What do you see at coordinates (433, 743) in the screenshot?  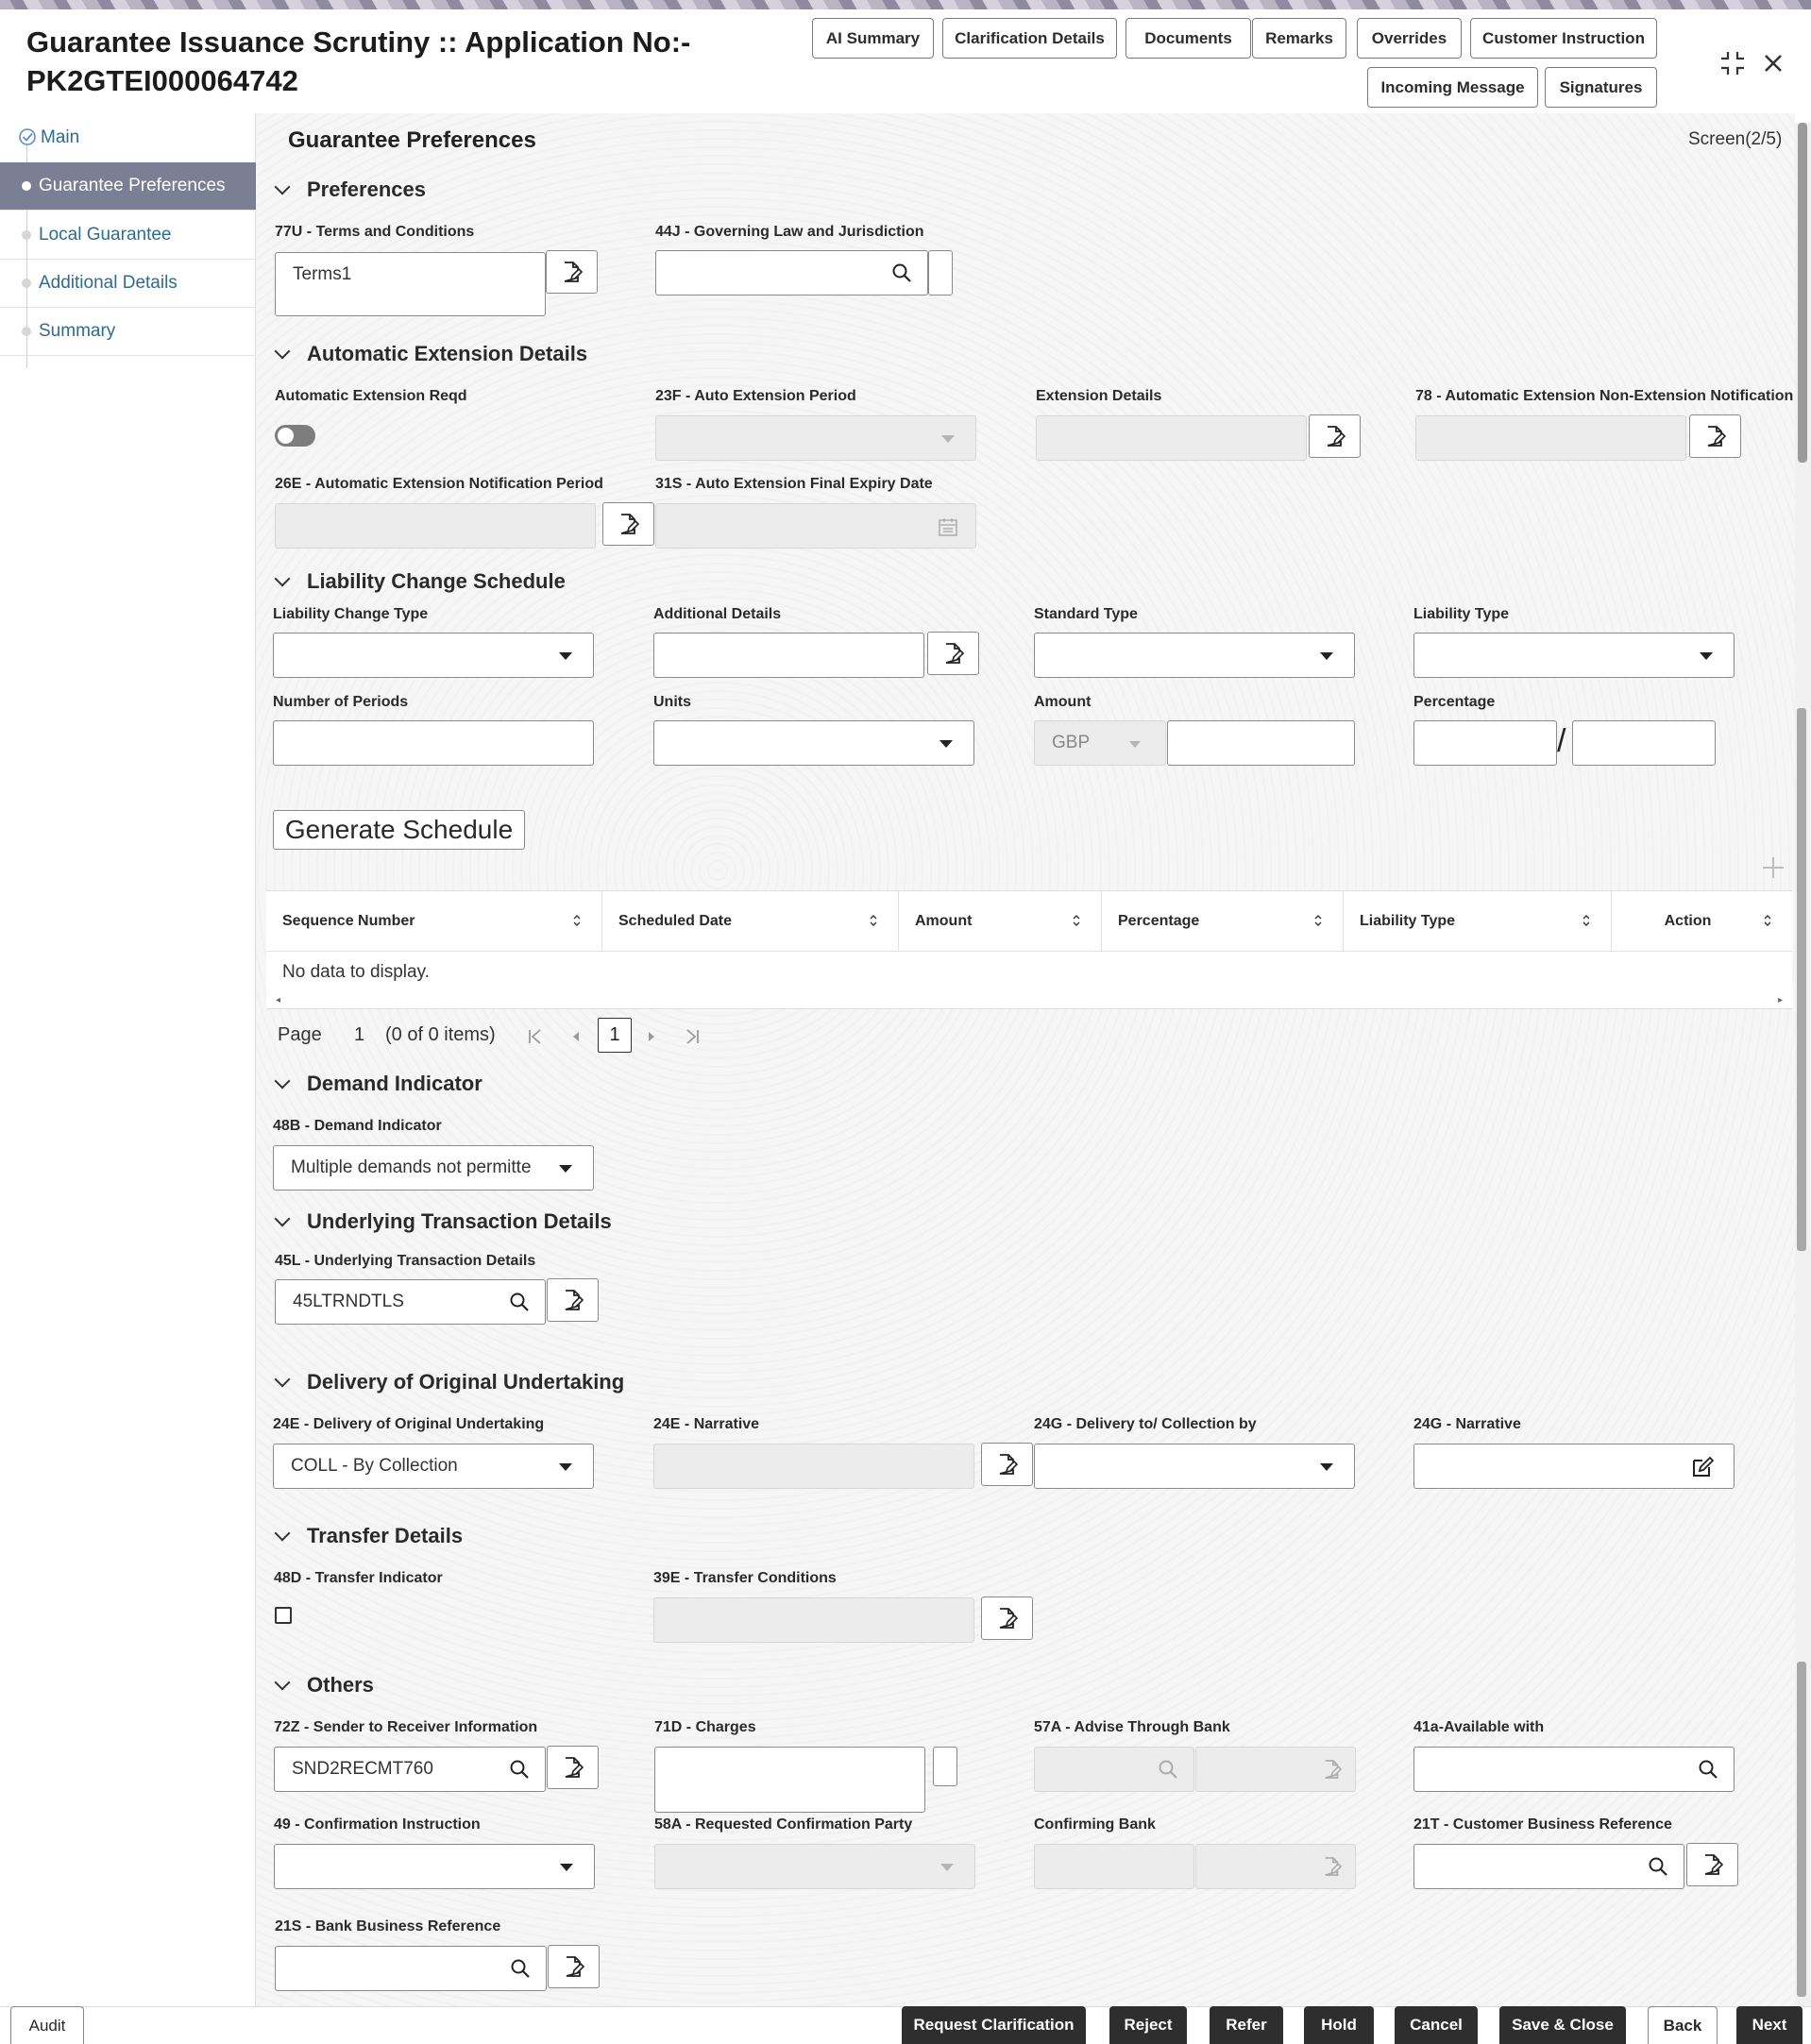 I see `number-of-periods-input` at bounding box center [433, 743].